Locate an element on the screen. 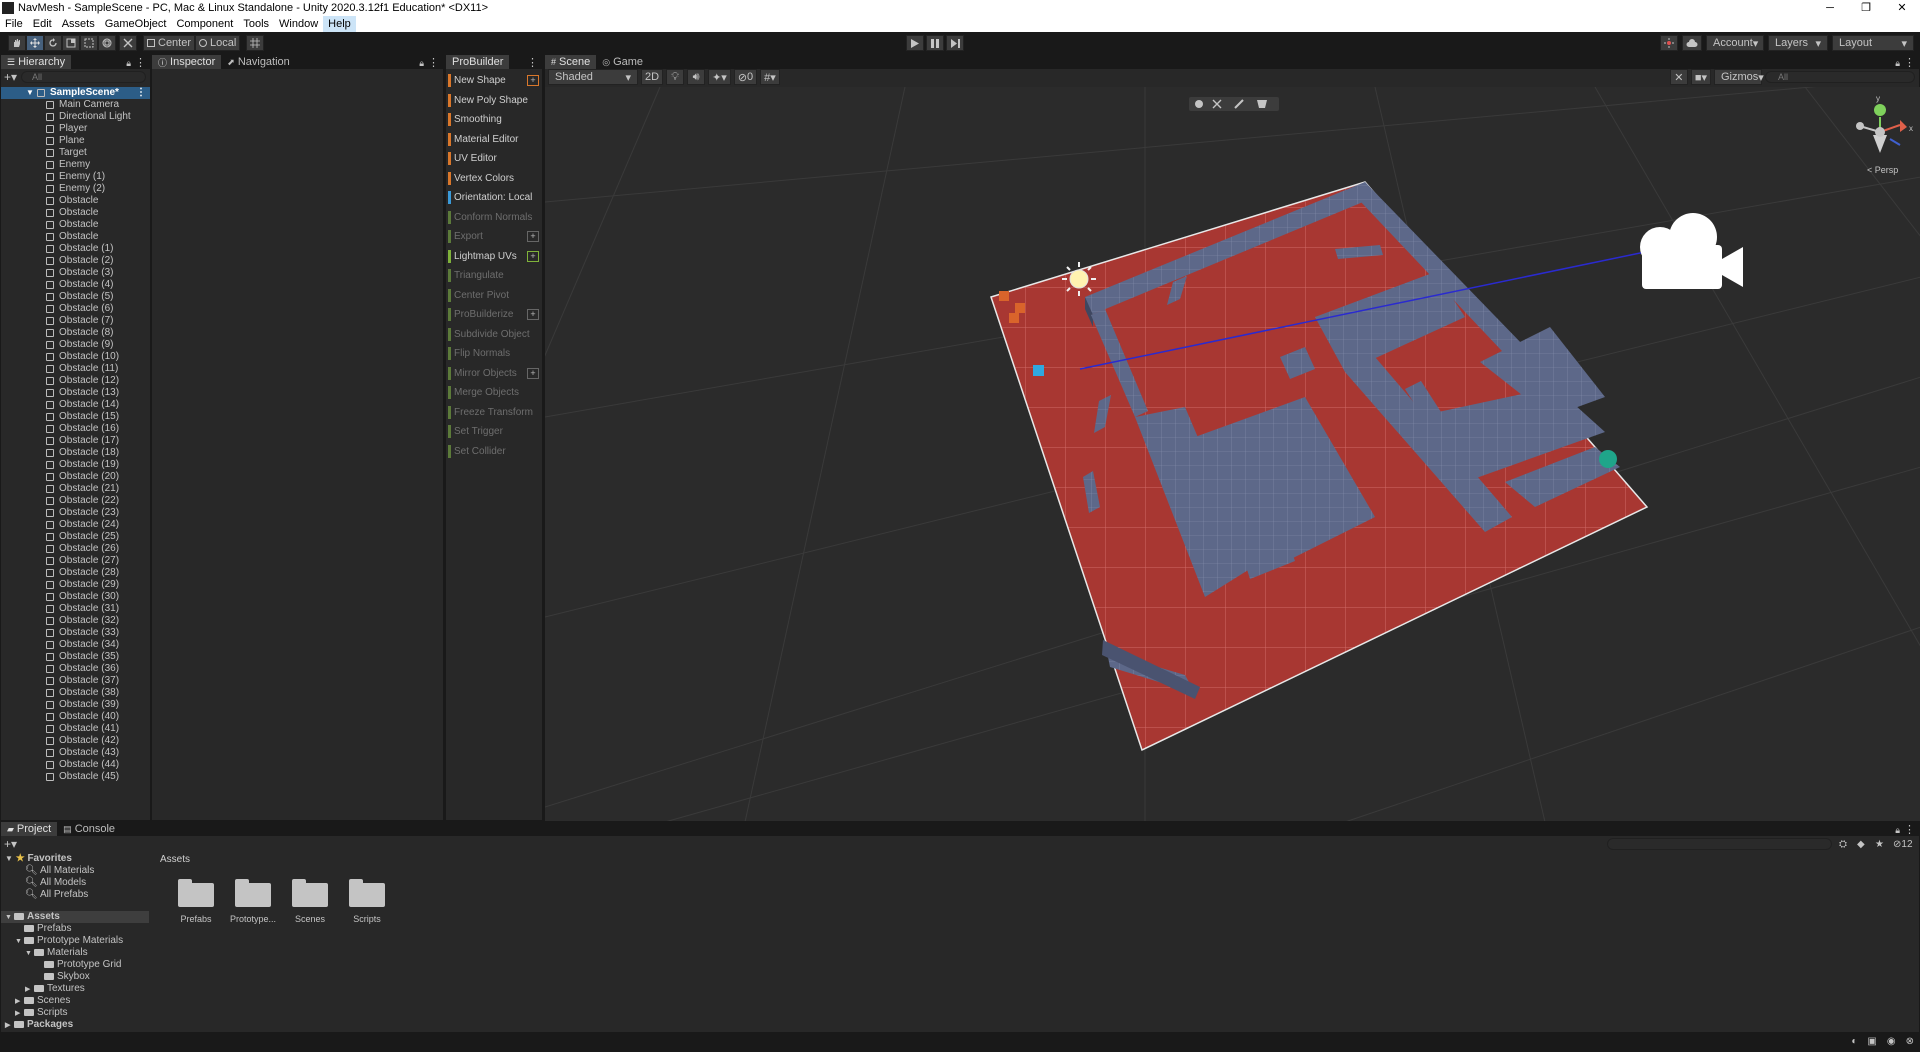 The height and width of the screenshot is (1052, 1920). shading-mode-dropdown: Shaded ▾ is located at coordinates (593, 77).